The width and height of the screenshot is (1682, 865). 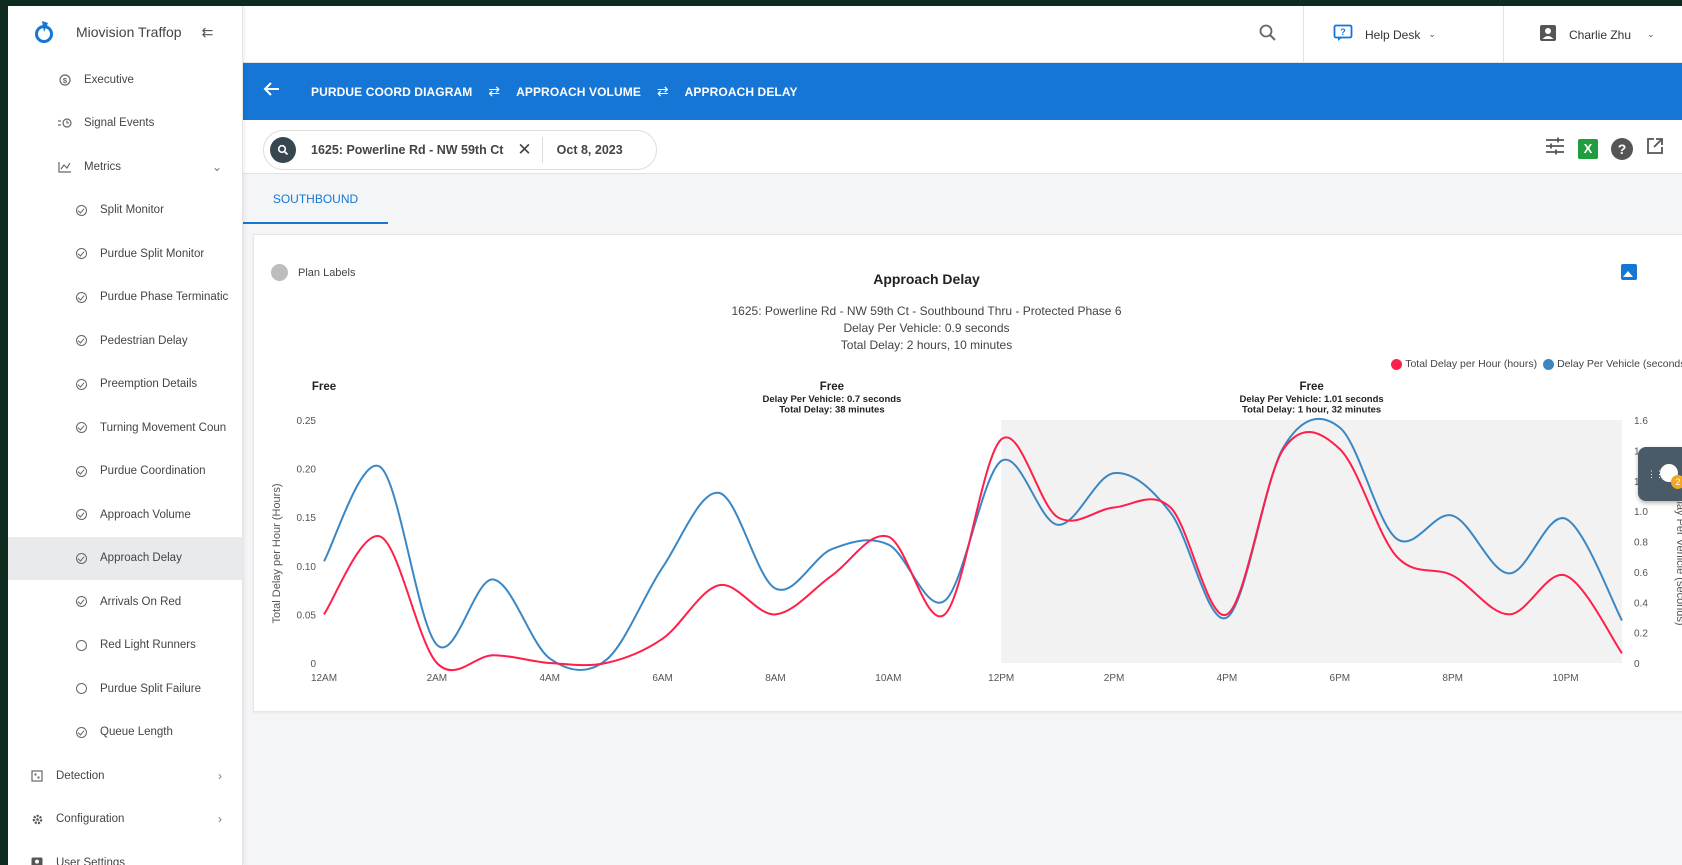 I want to click on chart-subtitle-delay-per-vehicle: Delay Per Vehicle: 0.9 seconds, so click(x=926, y=328).